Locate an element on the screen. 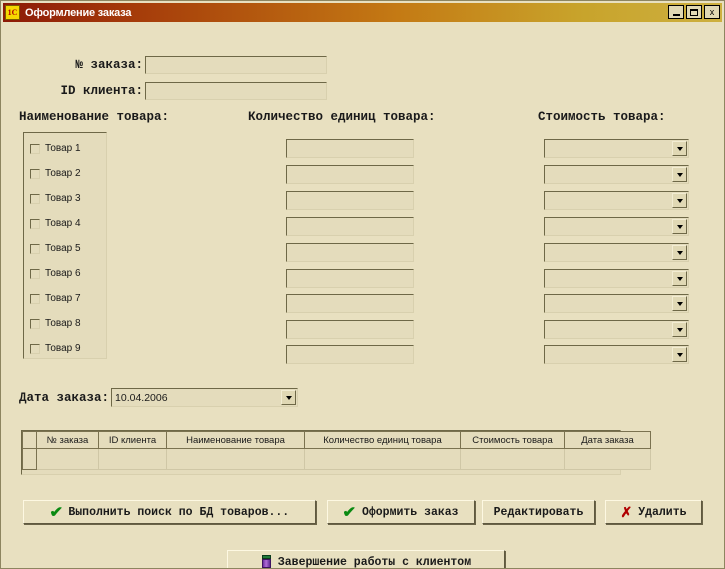 Image resolution: width=725 pixels, height=569 pixels. order-number-input is located at coordinates (236, 65).